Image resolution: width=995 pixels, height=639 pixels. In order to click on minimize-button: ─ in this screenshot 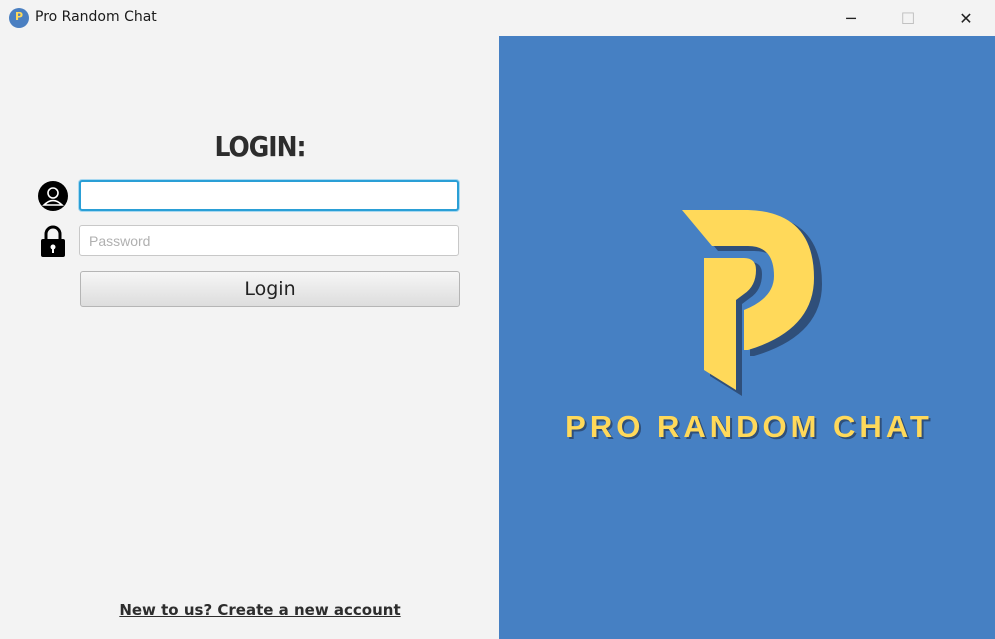, I will do `click(851, 18)`.